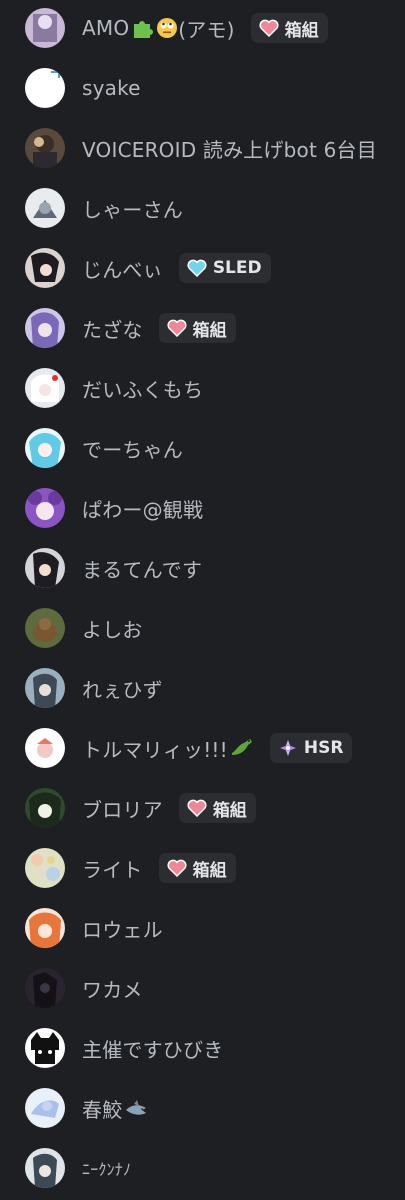 Image resolution: width=405 pixels, height=1200 pixels. Describe the element at coordinates (122, 269) in the screenshot. I see `member-name: じんべぃ` at that location.